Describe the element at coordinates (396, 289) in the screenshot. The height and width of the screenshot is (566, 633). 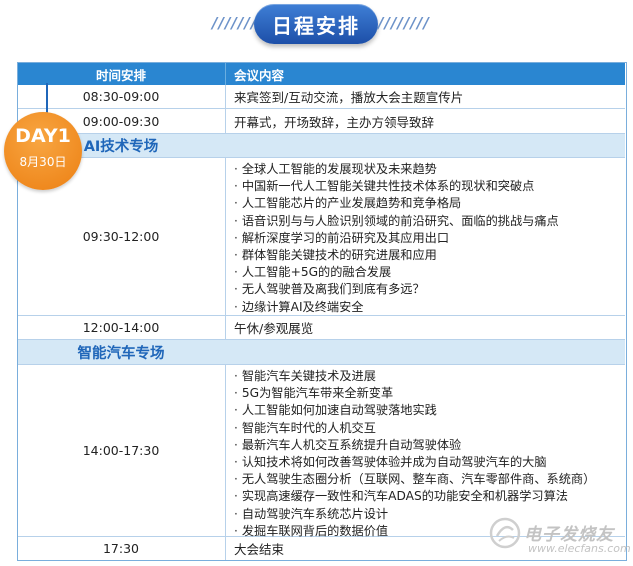
I see `list-item: 无人驾驶普及离我们到底有多远？` at that location.